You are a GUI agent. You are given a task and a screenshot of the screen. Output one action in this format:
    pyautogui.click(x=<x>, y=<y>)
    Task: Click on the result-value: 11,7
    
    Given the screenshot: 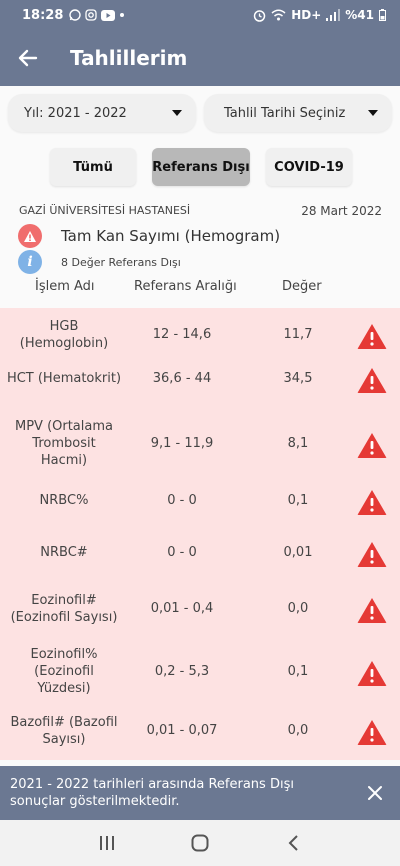 What is the action you would take?
    pyautogui.click(x=298, y=334)
    